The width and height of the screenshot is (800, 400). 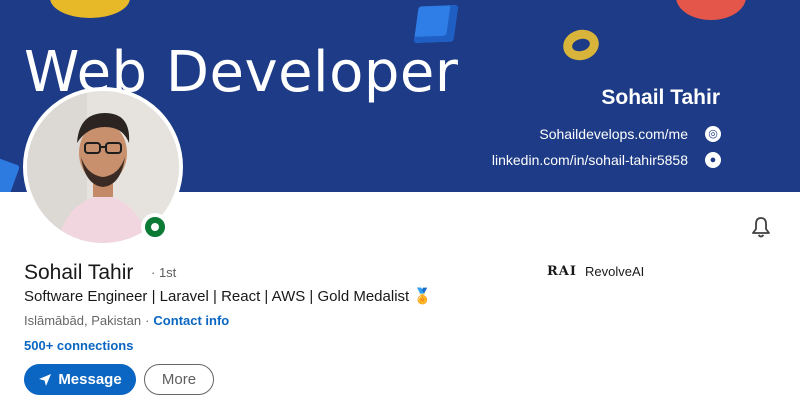 What do you see at coordinates (581, 45) in the screenshot?
I see `decorative-ring` at bounding box center [581, 45].